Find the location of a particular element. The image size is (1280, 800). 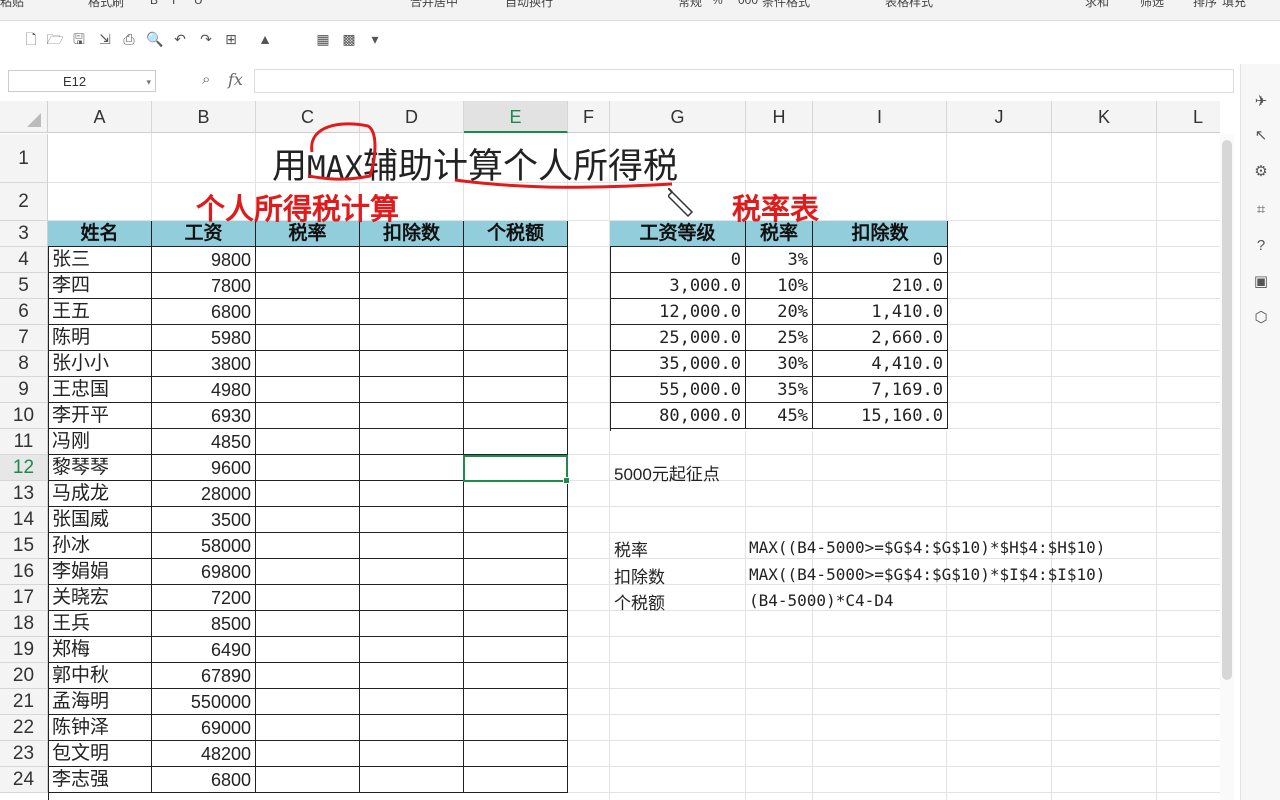

employee-name: 孙冰 is located at coordinates (100, 546).